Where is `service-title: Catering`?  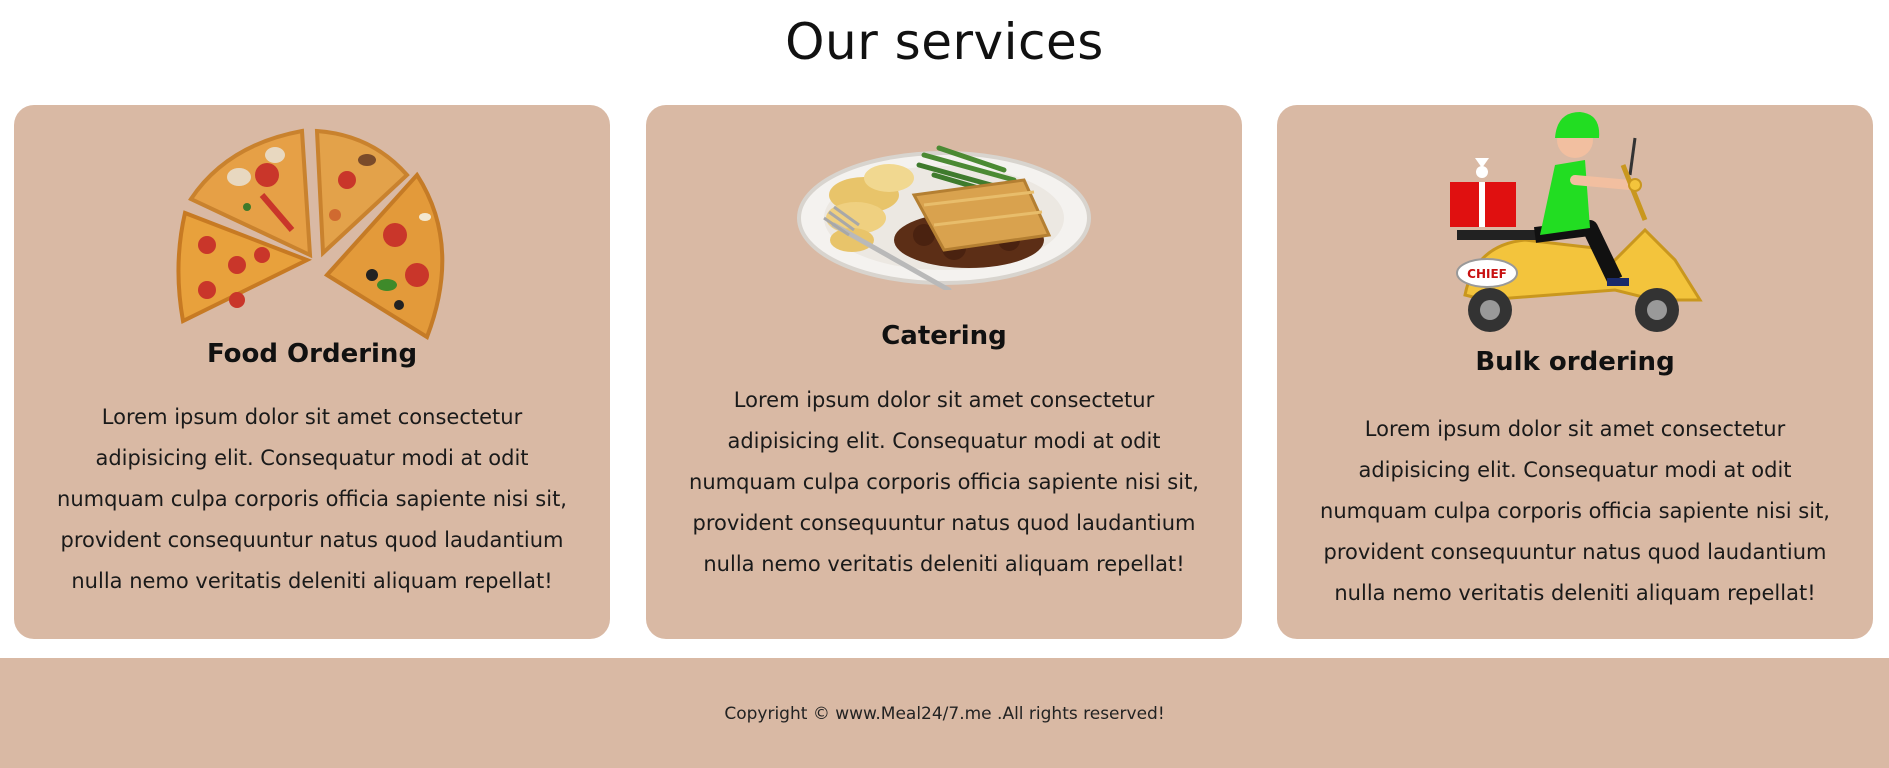
service-title: Catering is located at coordinates (944, 336).